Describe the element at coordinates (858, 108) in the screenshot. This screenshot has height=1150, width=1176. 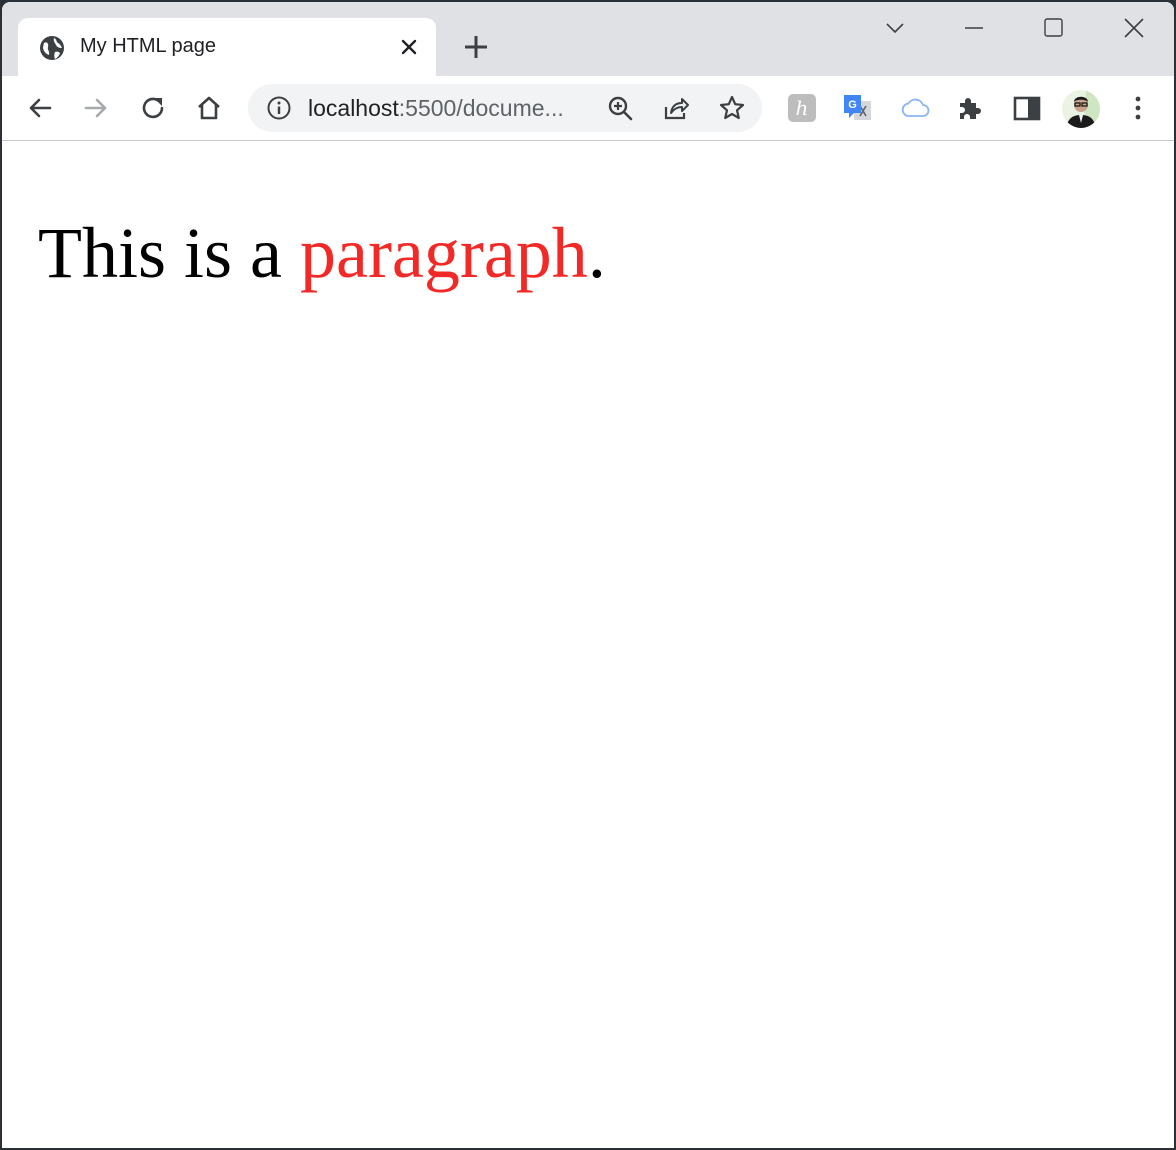
I see `translate-icon: G` at that location.